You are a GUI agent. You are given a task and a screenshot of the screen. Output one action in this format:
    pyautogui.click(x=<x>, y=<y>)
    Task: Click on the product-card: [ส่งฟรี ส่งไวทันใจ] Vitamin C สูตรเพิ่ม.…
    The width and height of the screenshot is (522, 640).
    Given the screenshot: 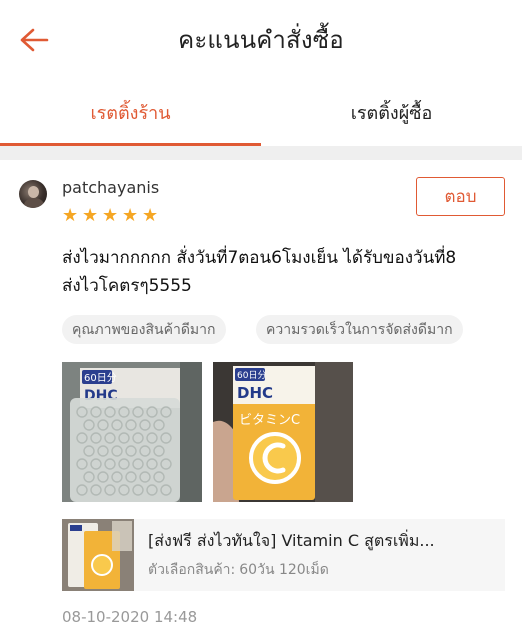 What is the action you would take?
    pyautogui.click(x=283, y=555)
    